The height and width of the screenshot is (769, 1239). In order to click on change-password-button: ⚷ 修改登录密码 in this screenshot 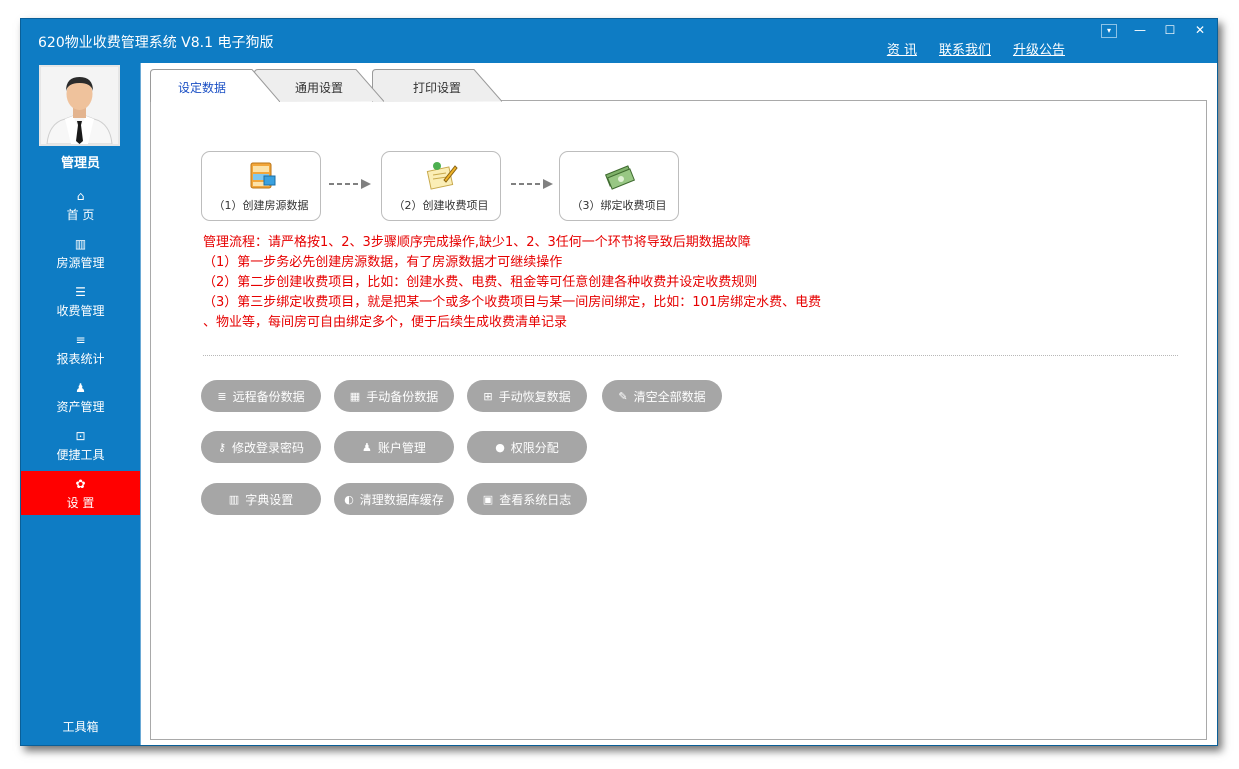, I will do `click(261, 447)`.